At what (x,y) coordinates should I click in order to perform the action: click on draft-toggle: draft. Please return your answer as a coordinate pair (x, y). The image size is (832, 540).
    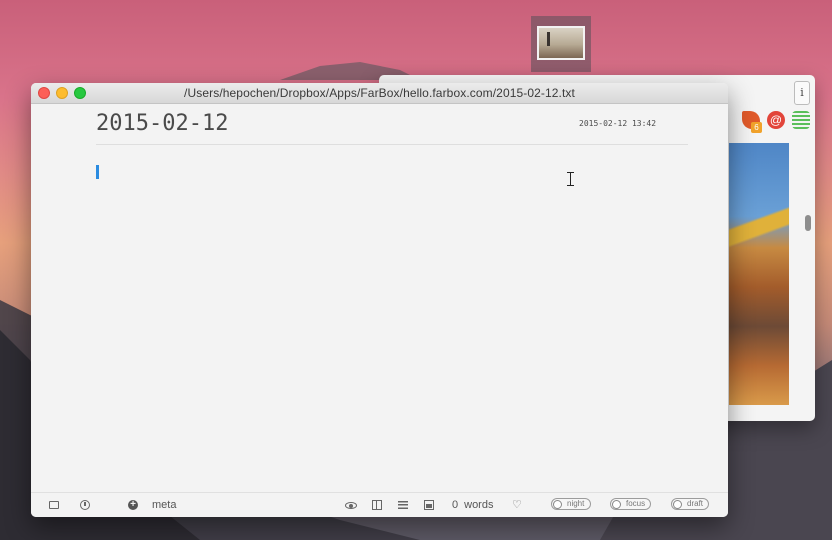
    Looking at the image, I should click on (690, 504).